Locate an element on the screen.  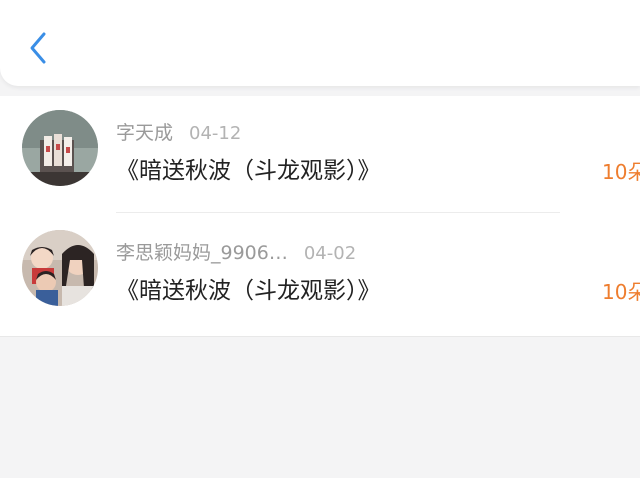
chevron-left-icon is located at coordinates (38, 50).